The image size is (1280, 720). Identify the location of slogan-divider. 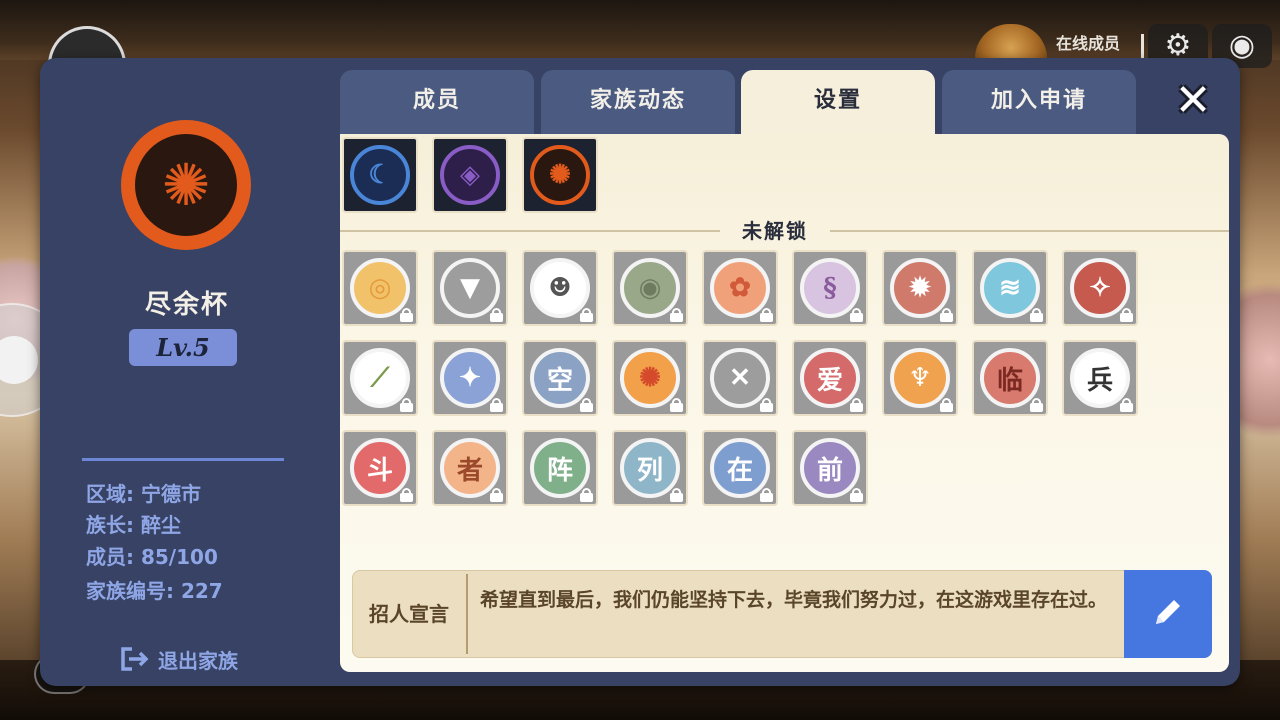
(467, 614).